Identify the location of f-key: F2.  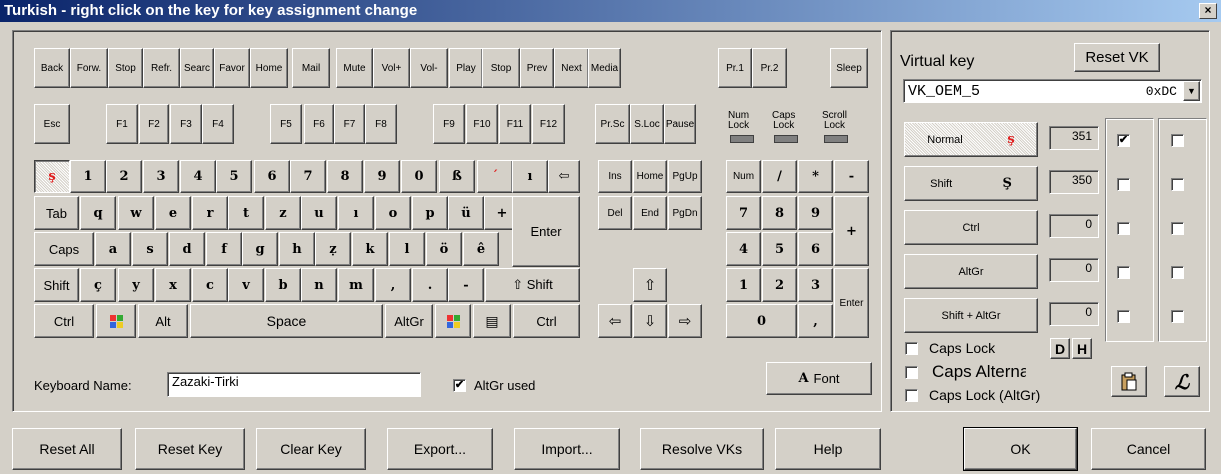
(154, 124).